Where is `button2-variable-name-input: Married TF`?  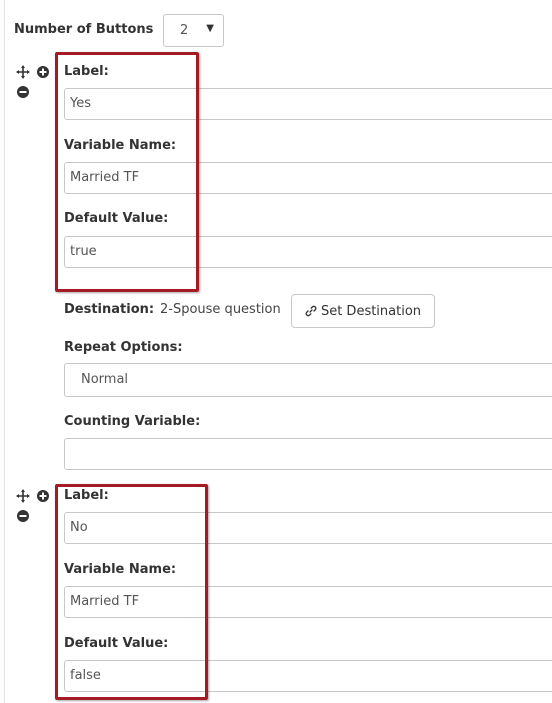
button2-variable-name-input: Married TF is located at coordinates (308, 602).